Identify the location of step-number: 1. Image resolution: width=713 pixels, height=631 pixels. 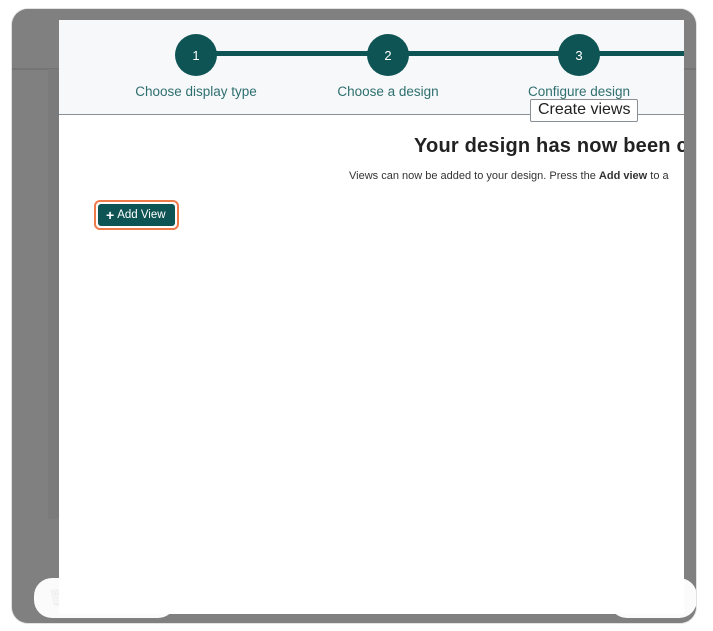
(196, 55).